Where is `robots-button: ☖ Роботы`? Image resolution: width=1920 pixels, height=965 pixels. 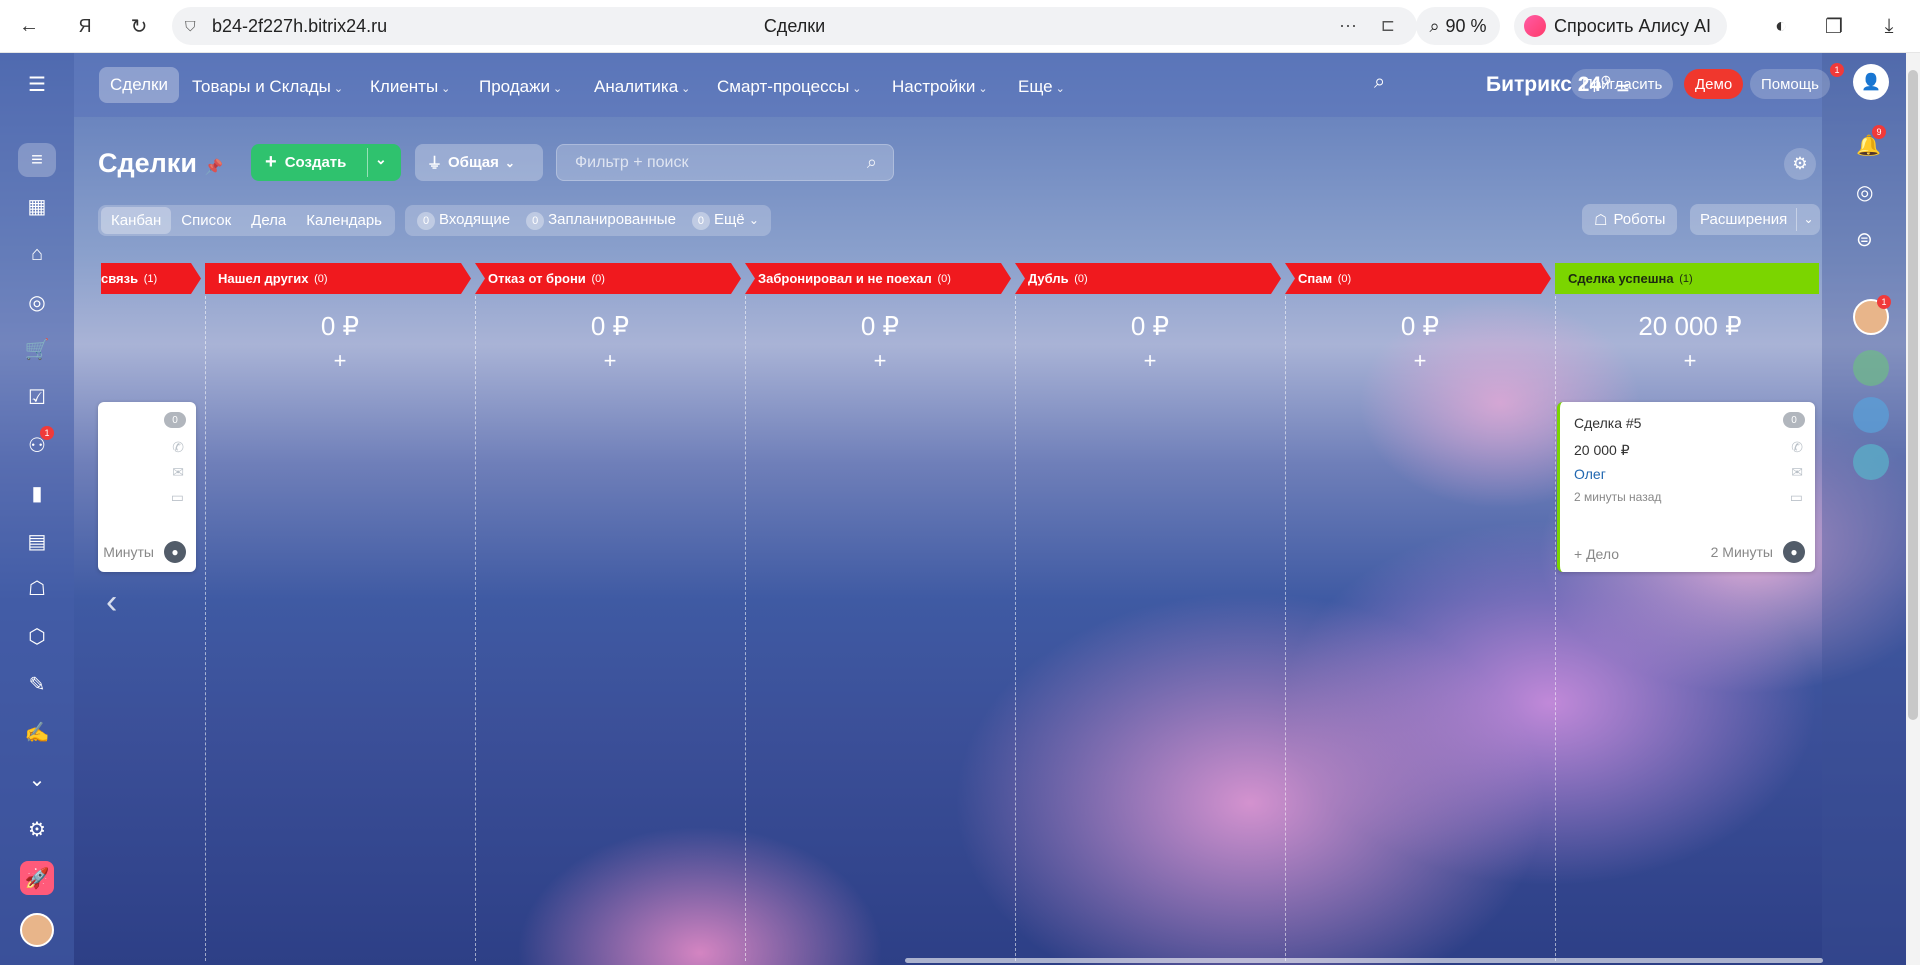
robots-button: ☖ Роботы is located at coordinates (1630, 219).